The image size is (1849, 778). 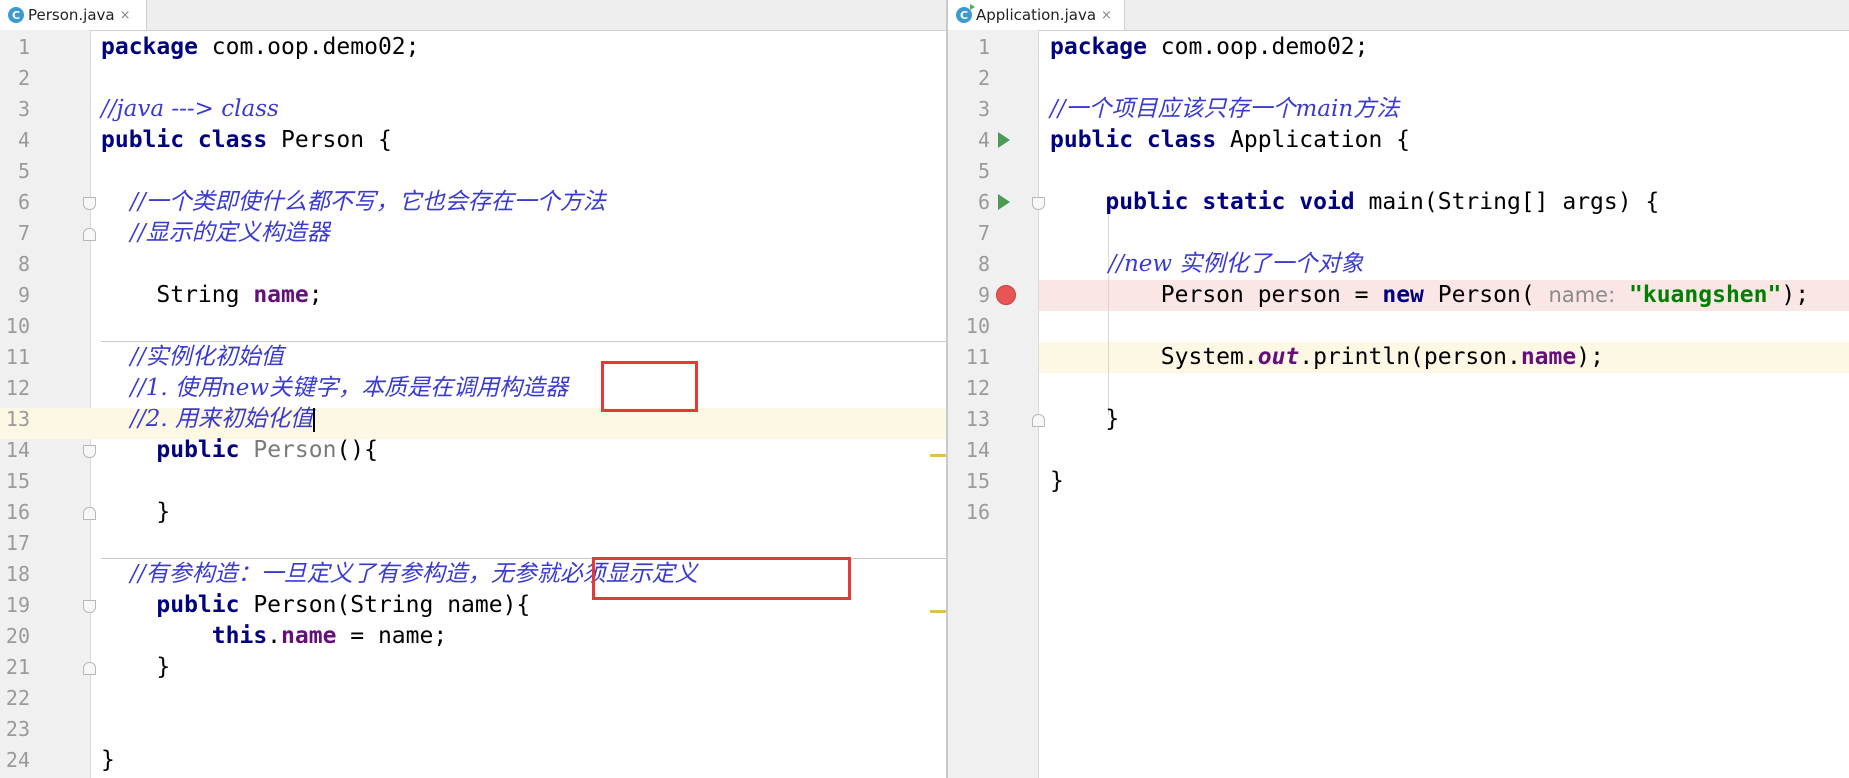 I want to click on code-text: public class Application {, so click(x=1230, y=140).